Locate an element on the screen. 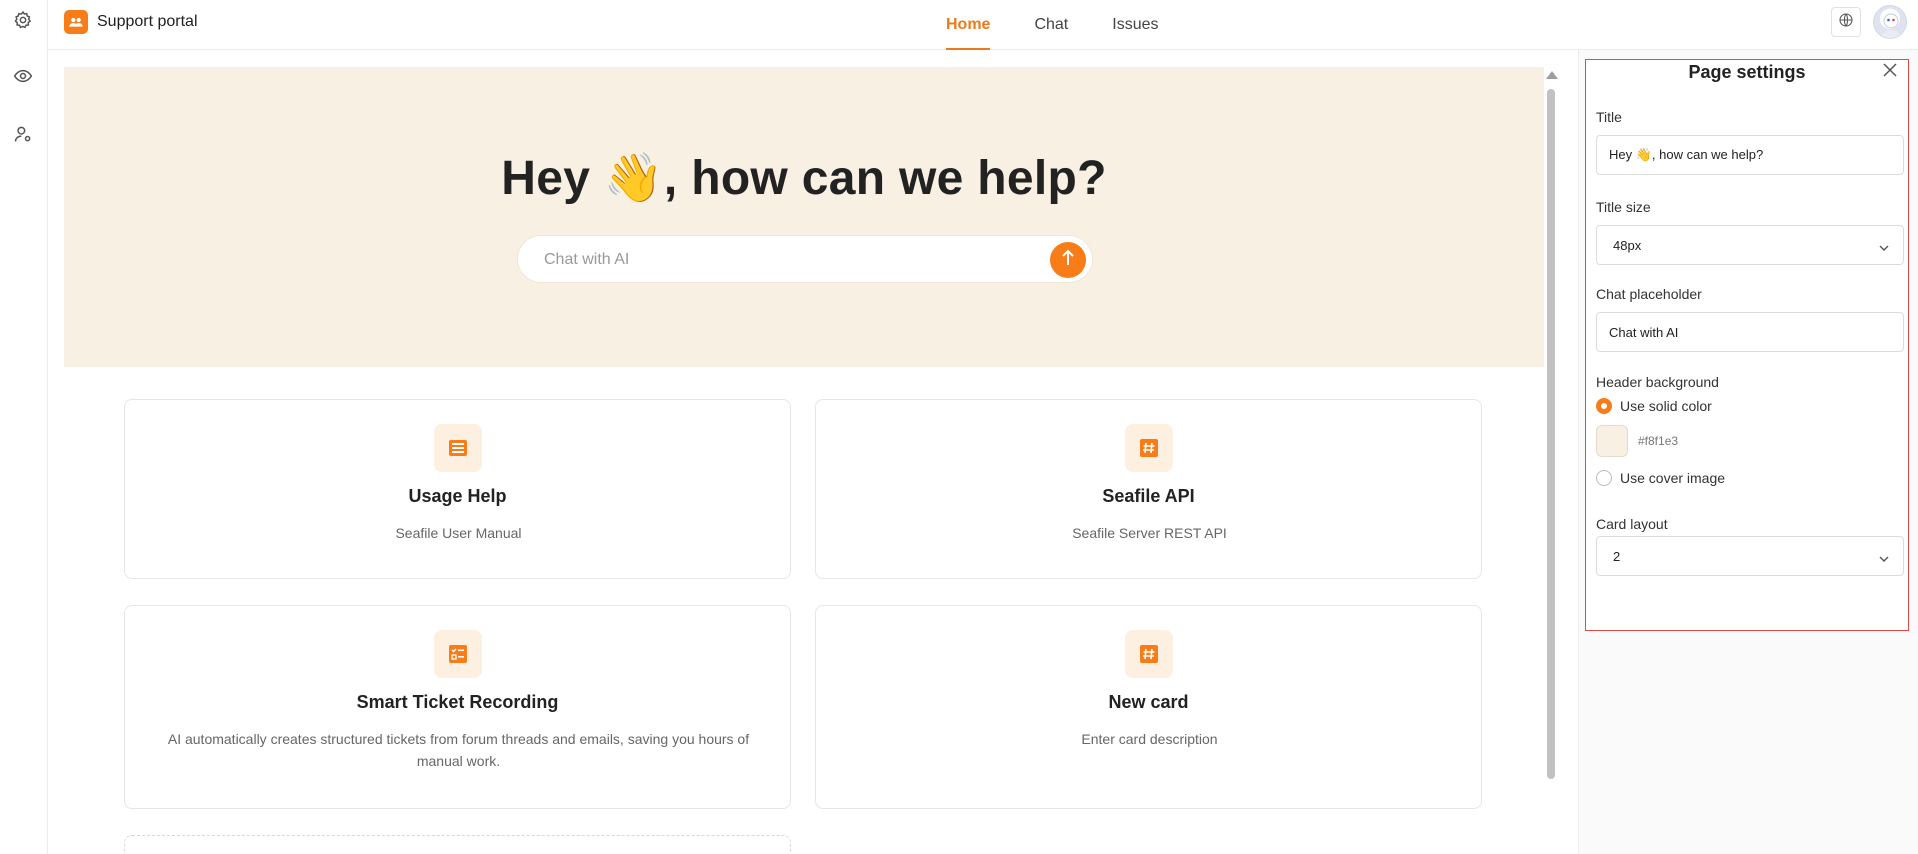 This screenshot has width=1918, height=854. radio-label: Use cover image is located at coordinates (1673, 478).